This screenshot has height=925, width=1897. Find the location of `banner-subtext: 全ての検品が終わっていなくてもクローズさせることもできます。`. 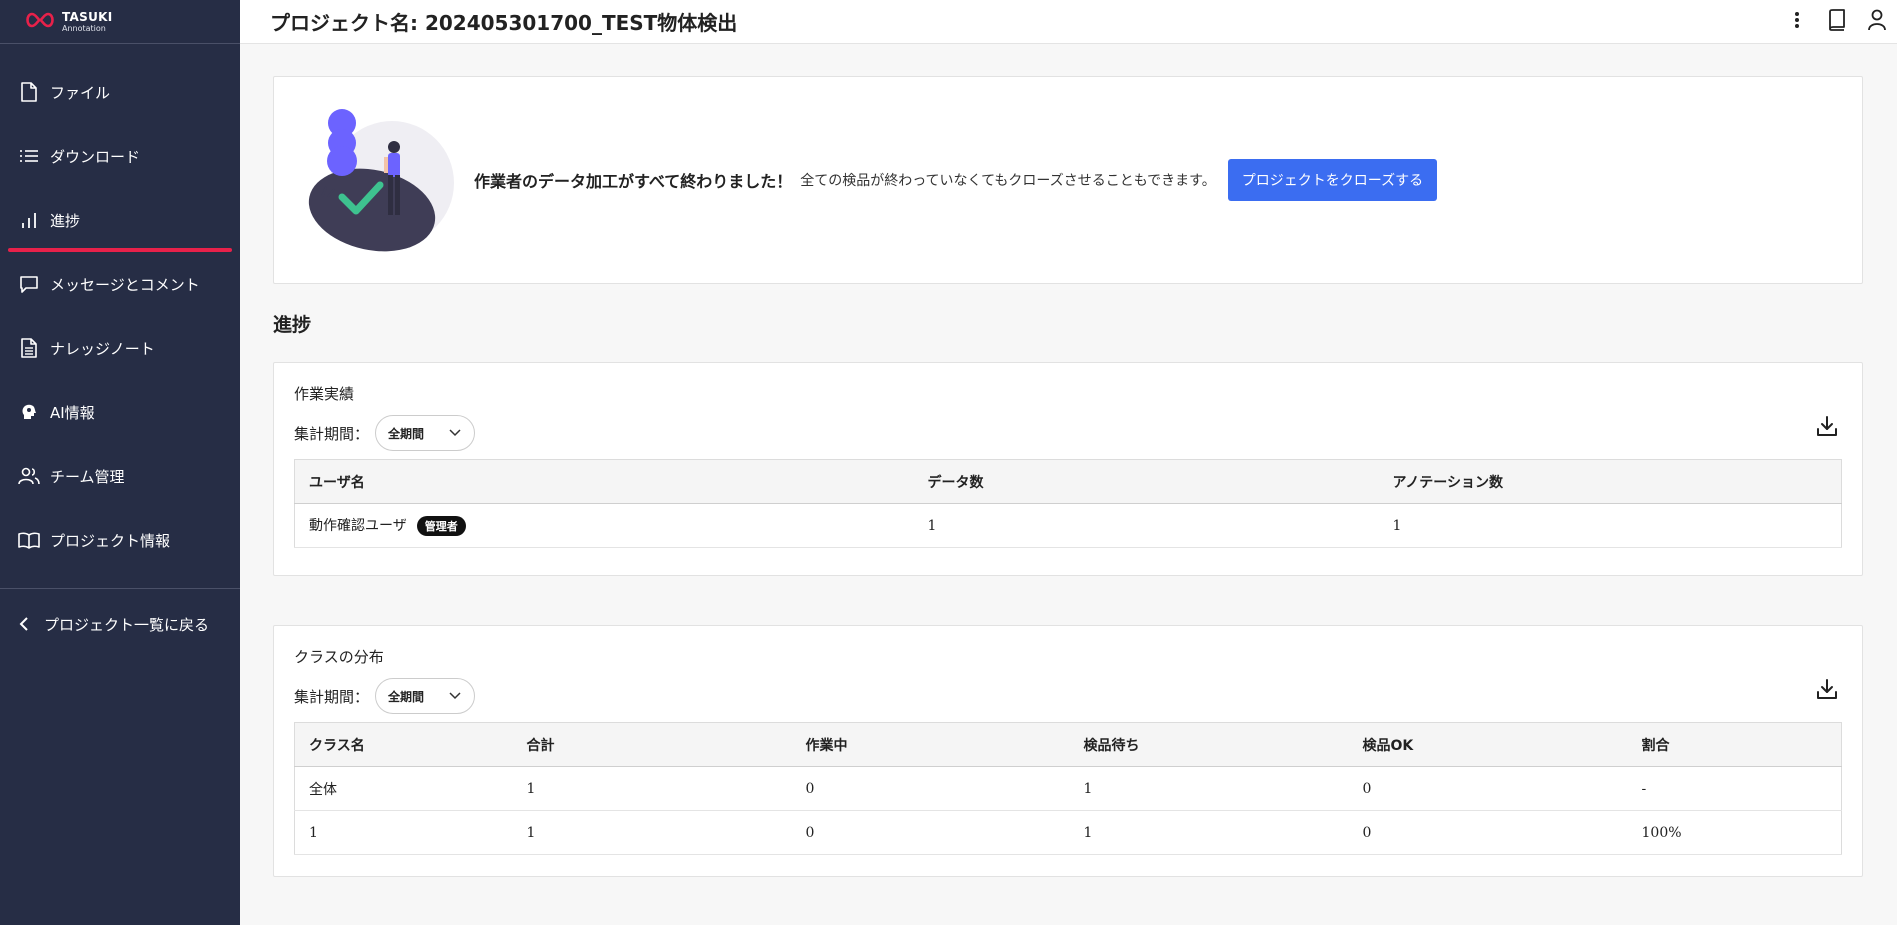

banner-subtext: 全ての検品が終わっていなくてもクローズさせることもできます。 is located at coordinates (1008, 181).